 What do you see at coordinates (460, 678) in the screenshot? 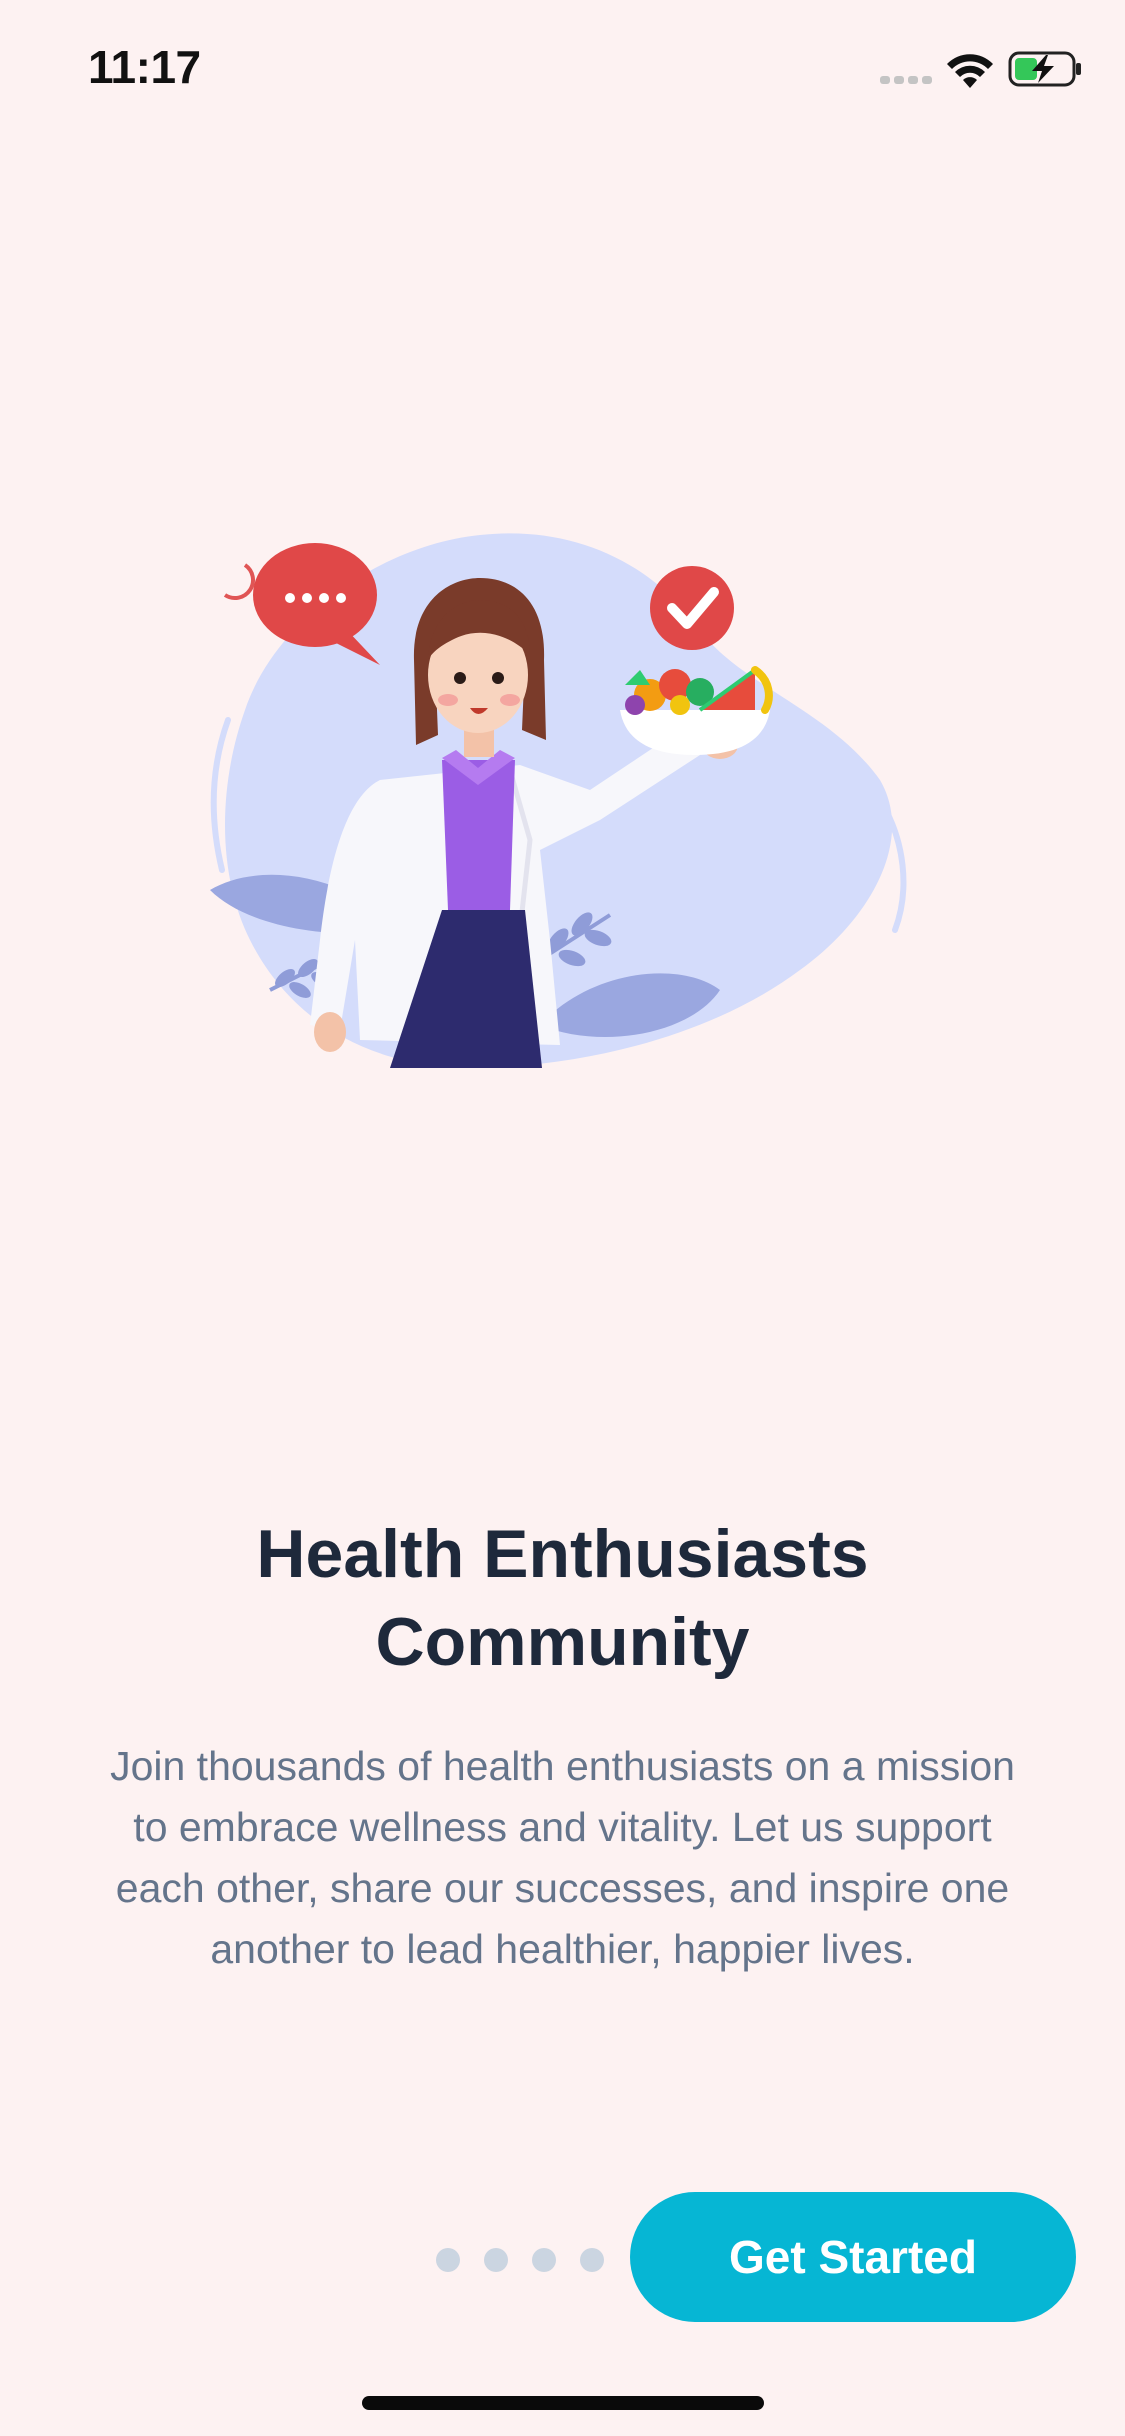
I see `eye-left` at bounding box center [460, 678].